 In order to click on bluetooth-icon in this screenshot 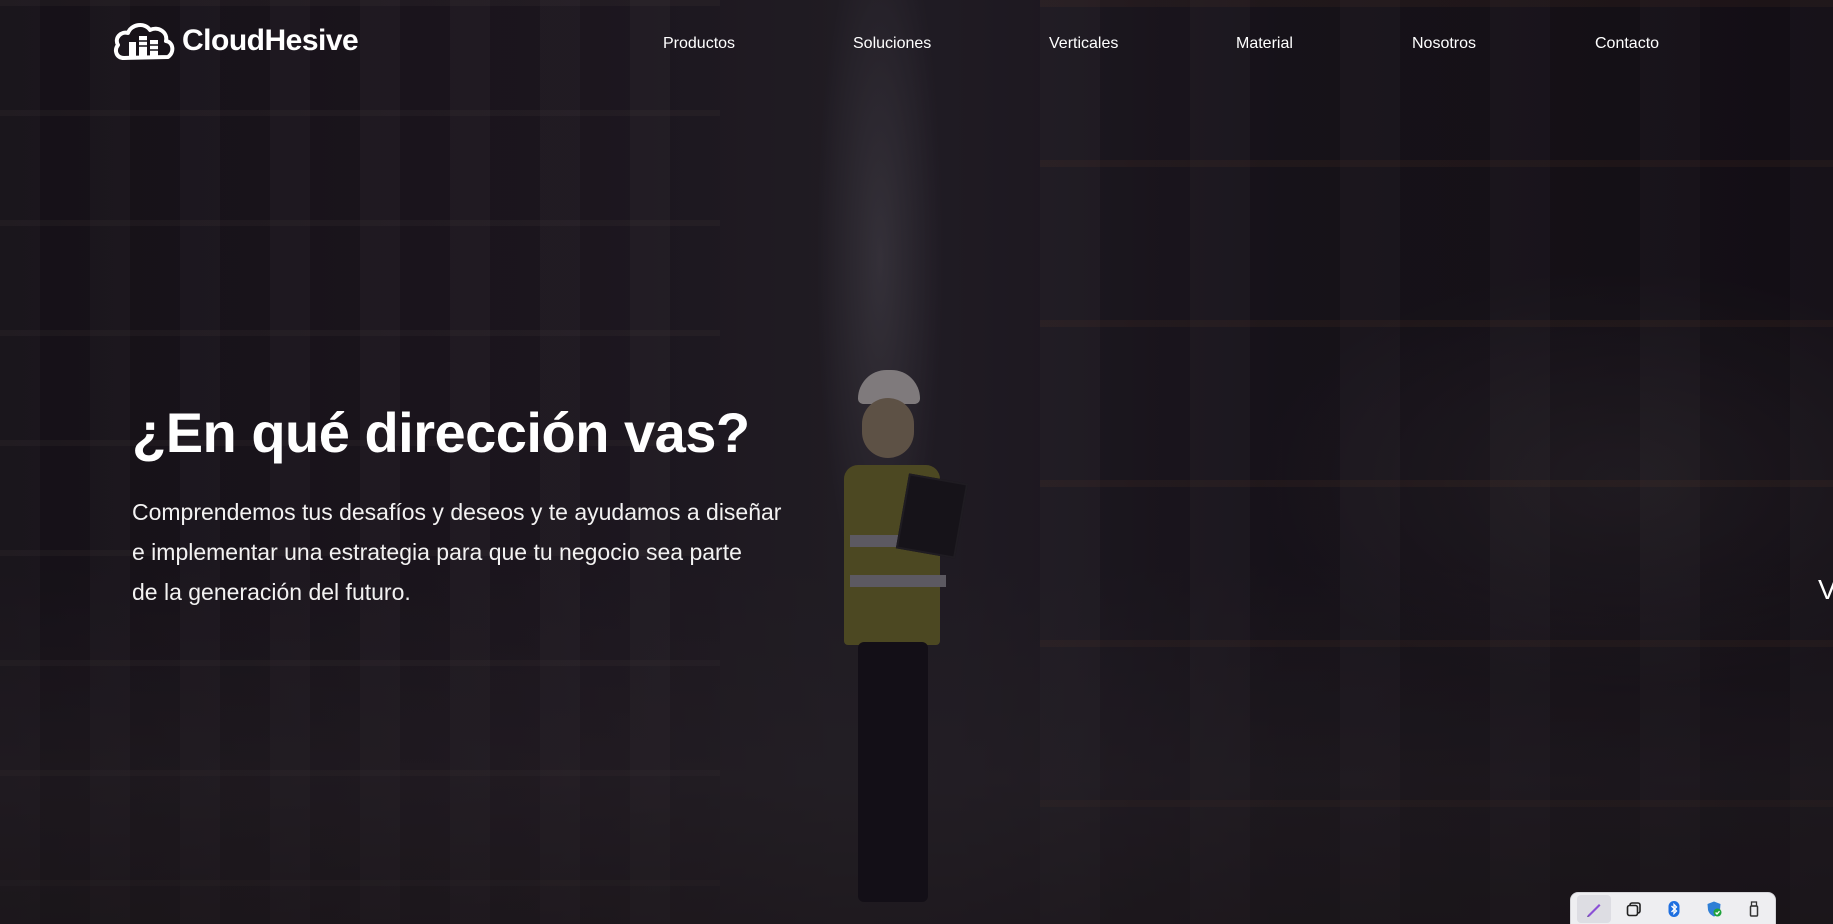, I will do `click(1674, 908)`.